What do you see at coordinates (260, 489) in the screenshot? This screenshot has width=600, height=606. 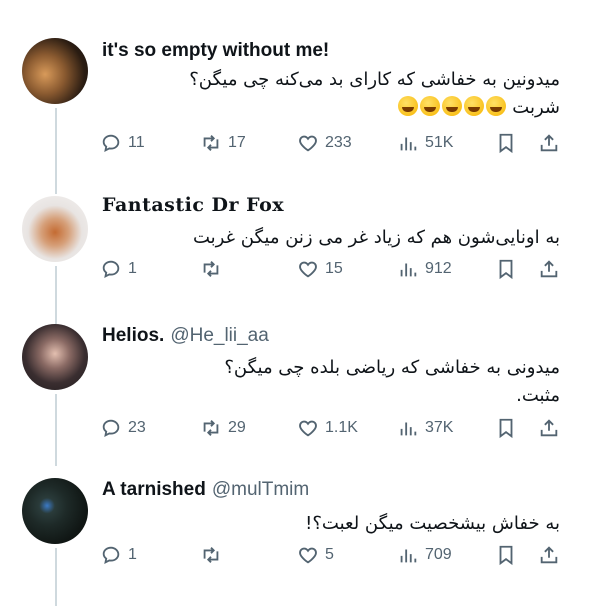 I see `user-handle: @mulTmim` at bounding box center [260, 489].